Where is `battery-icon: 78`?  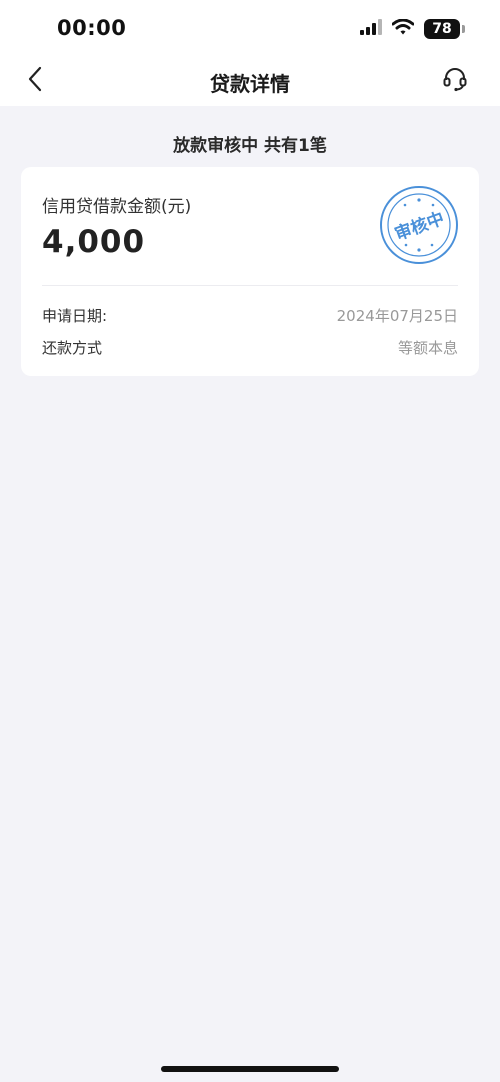 battery-icon: 78 is located at coordinates (444, 29).